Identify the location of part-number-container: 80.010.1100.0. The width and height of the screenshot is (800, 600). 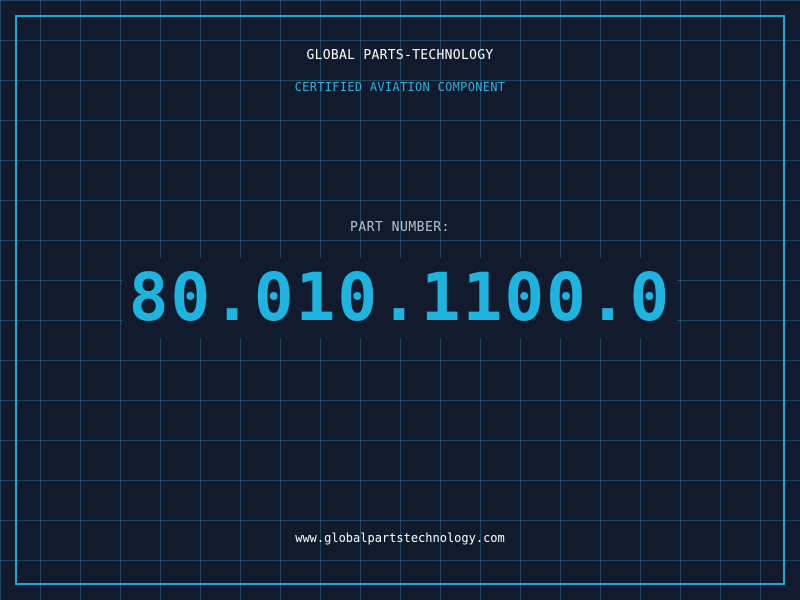
(400, 298).